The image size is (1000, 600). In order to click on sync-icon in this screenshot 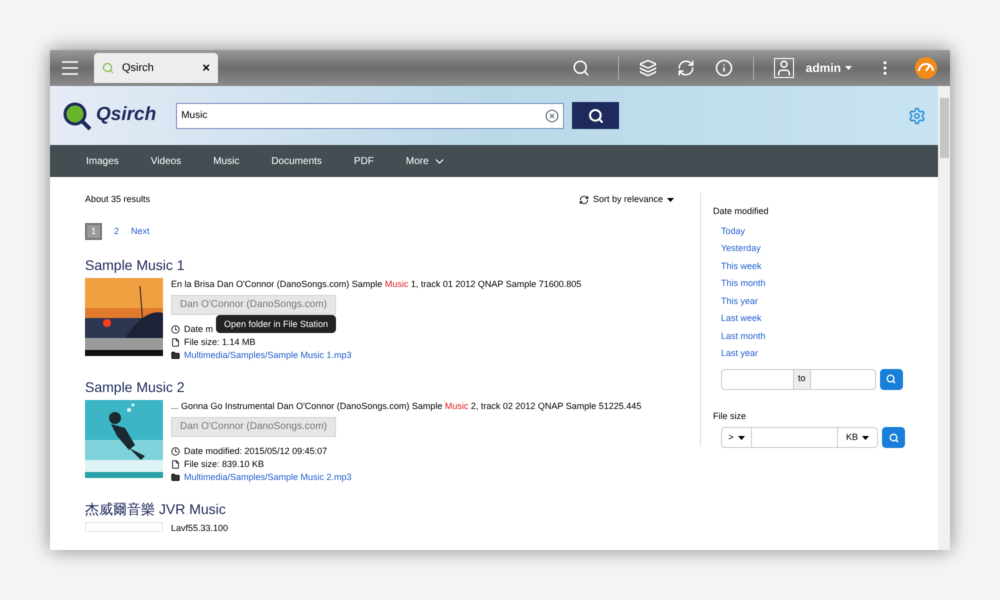, I will do `click(685, 68)`.